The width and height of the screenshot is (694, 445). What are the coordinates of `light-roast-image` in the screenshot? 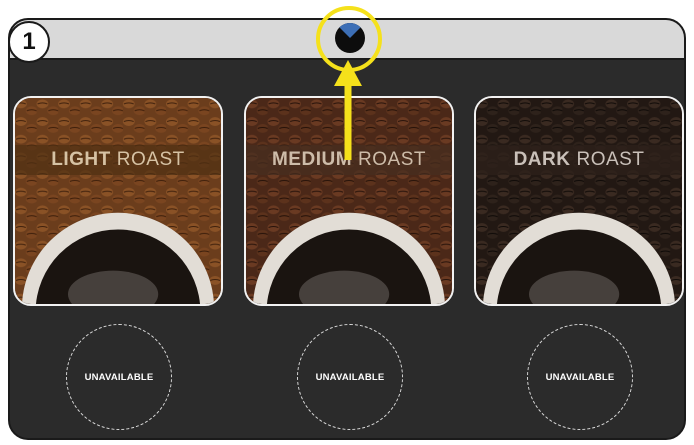 It's located at (118, 201).